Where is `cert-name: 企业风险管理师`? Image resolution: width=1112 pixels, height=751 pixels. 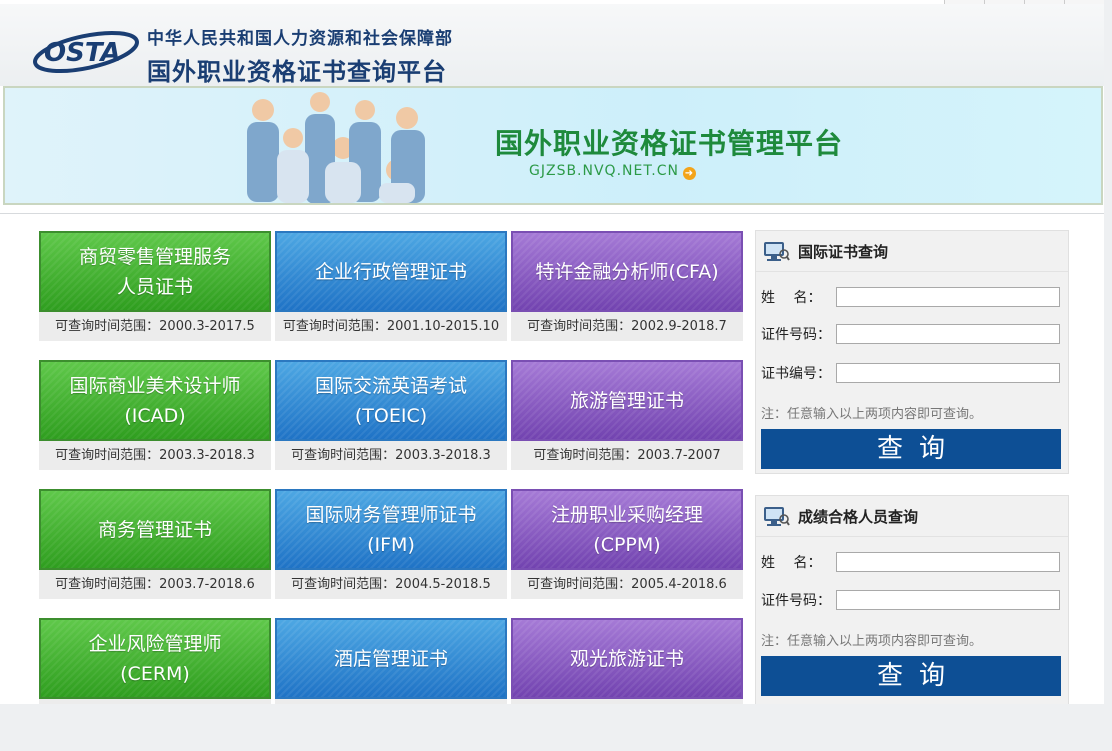
cert-name: 企业风险管理师 is located at coordinates (154, 644).